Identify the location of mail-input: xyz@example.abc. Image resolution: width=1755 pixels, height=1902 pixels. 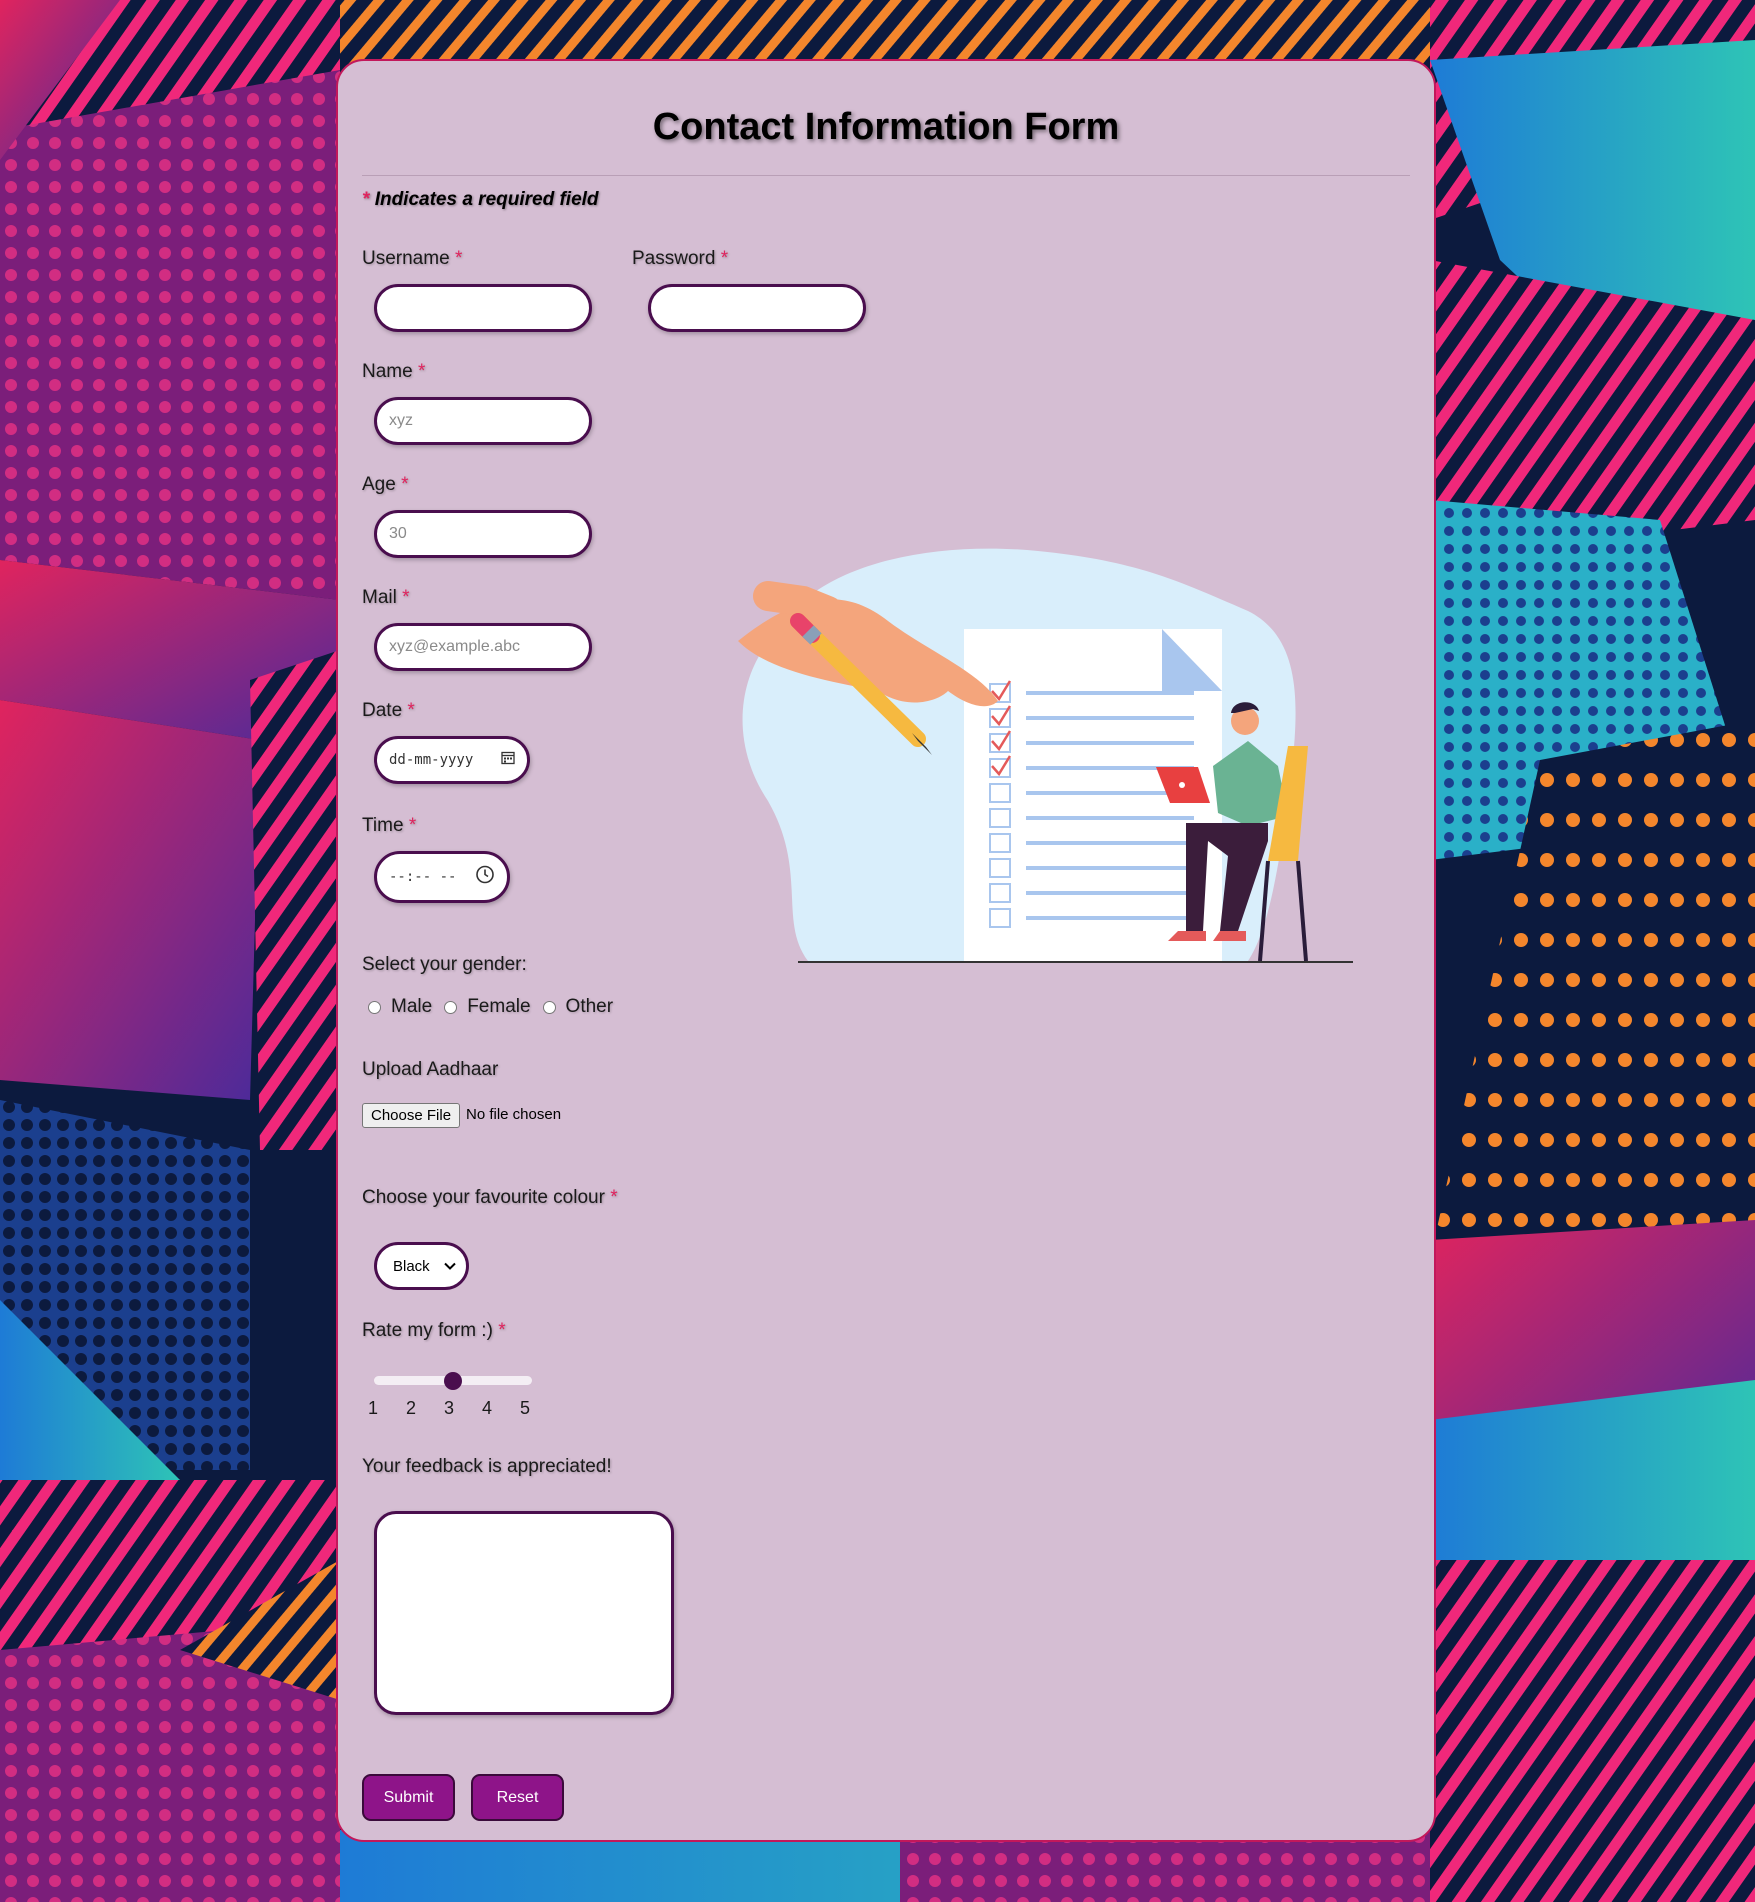
(483, 647).